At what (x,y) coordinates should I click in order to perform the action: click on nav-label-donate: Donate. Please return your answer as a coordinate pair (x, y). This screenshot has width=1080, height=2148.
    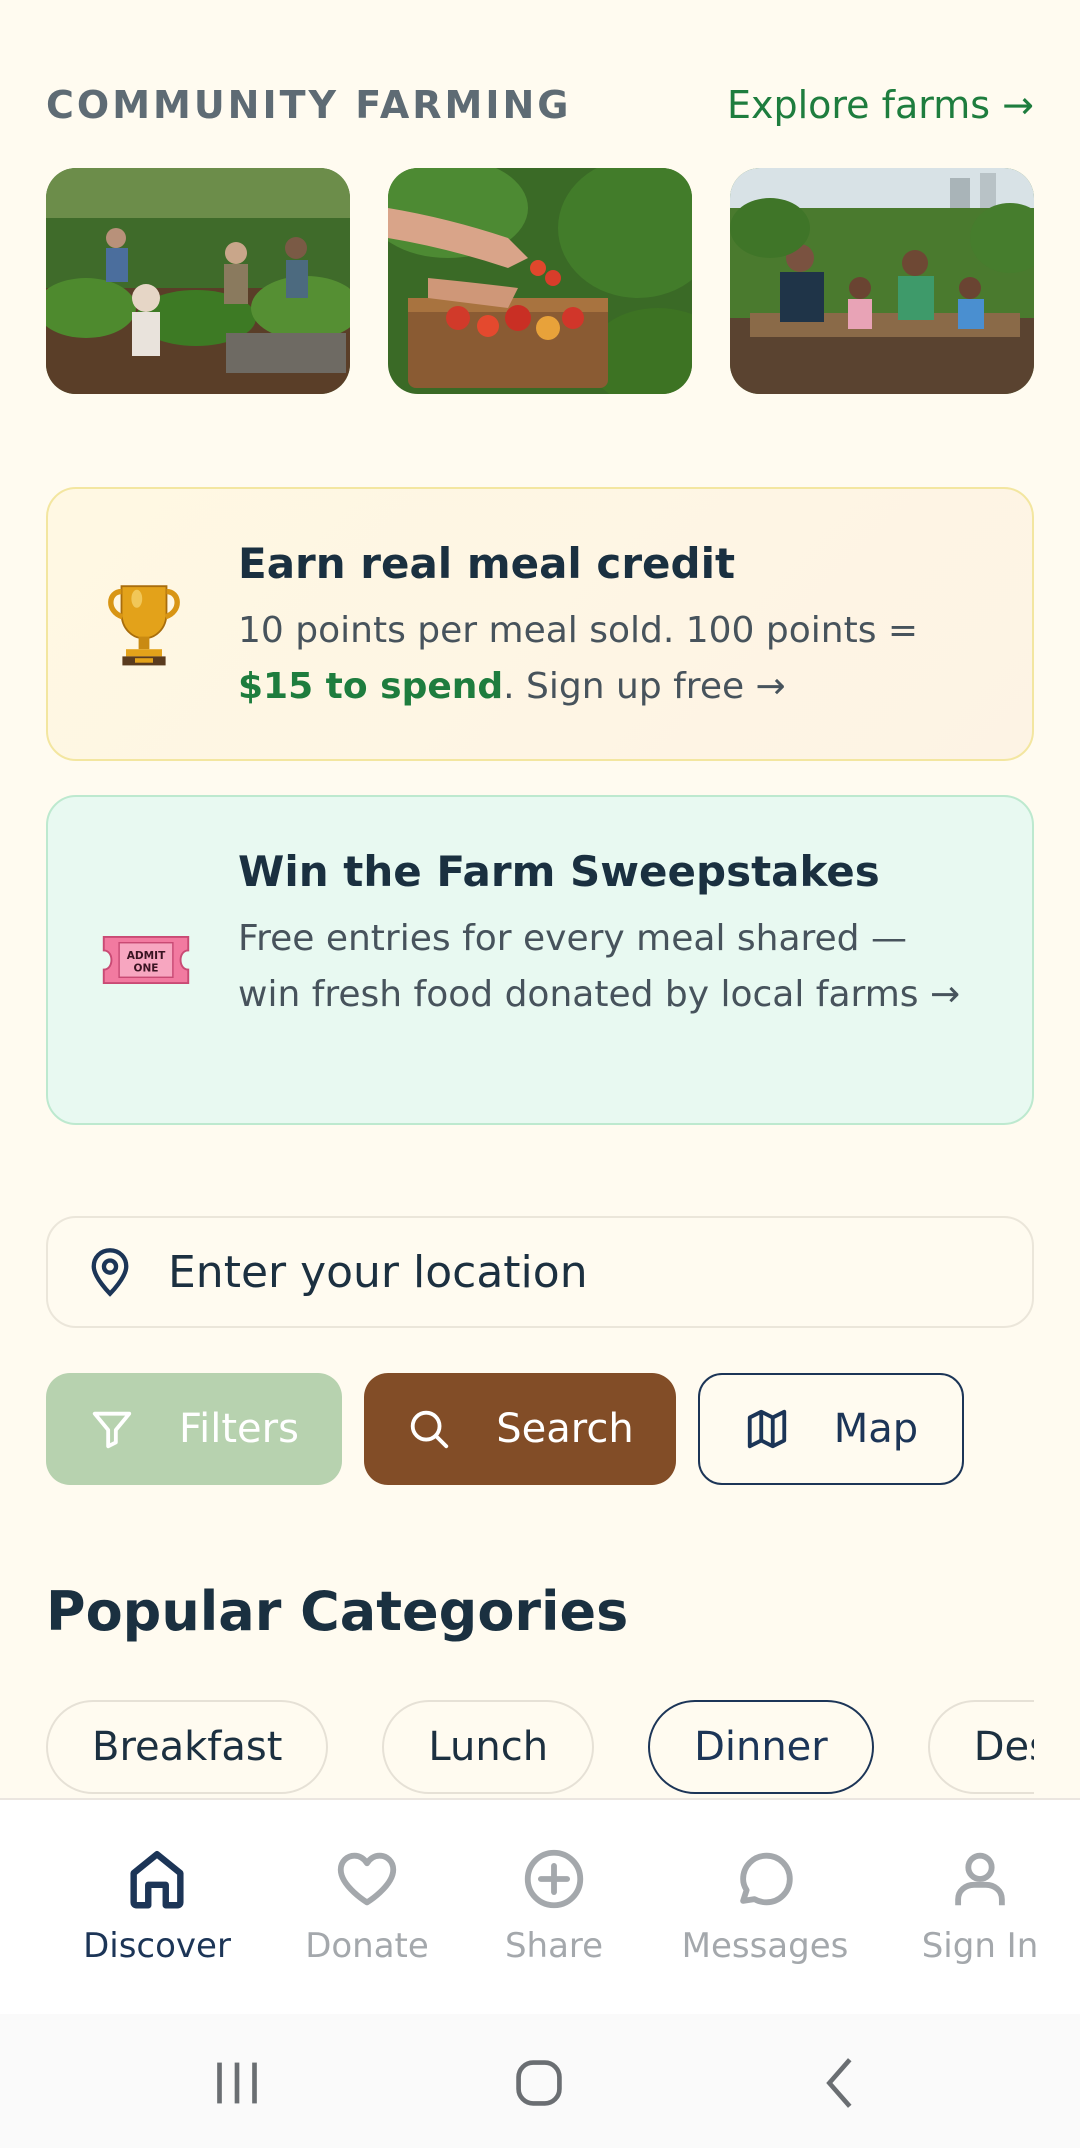
    Looking at the image, I should click on (367, 1946).